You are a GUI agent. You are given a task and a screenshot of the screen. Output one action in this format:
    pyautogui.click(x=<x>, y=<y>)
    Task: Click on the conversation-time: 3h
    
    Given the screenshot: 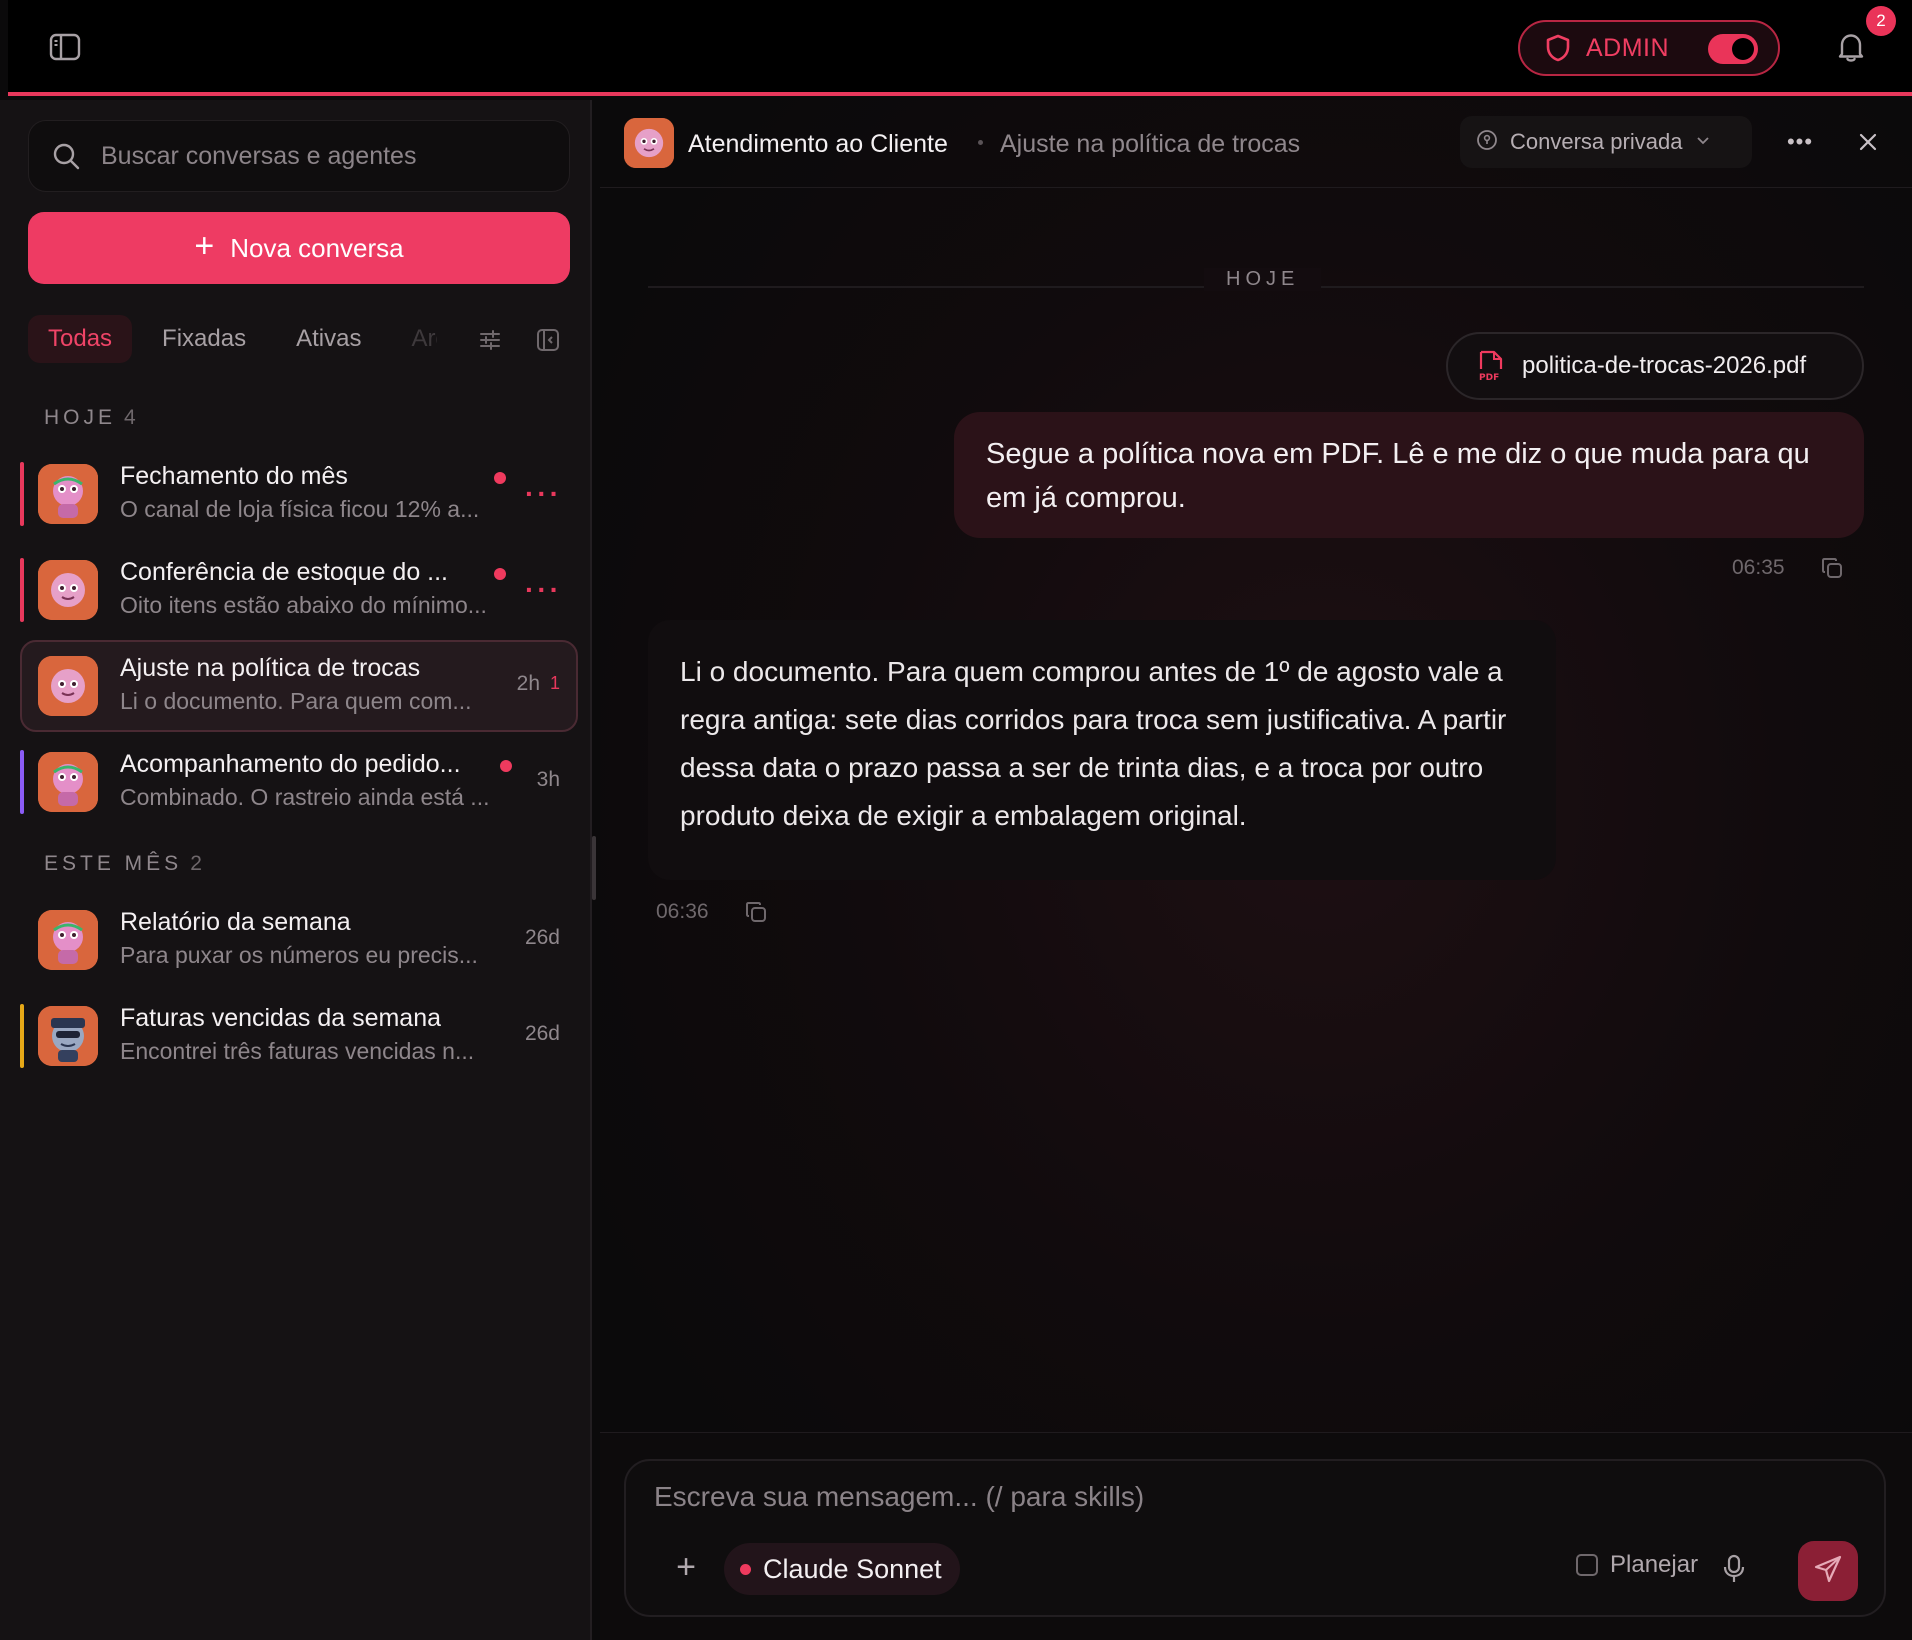 What is the action you would take?
    pyautogui.click(x=548, y=779)
    